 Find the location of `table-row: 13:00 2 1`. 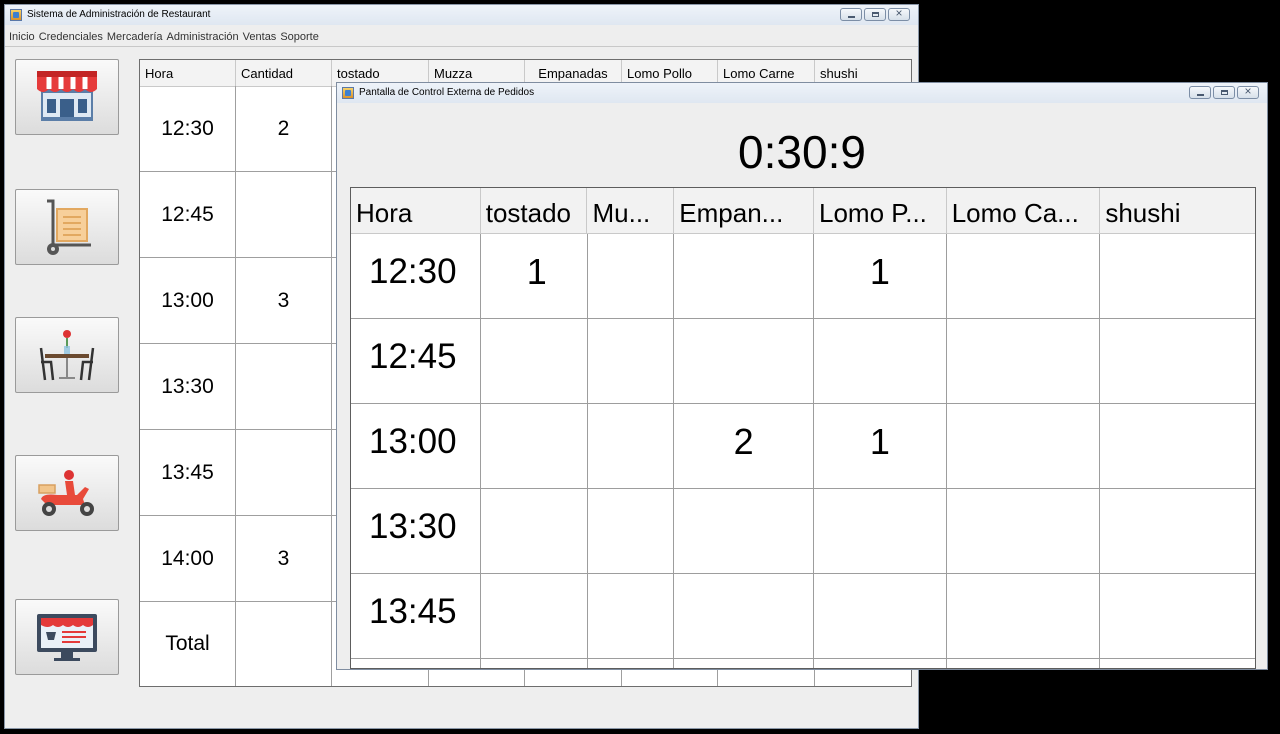

table-row: 13:00 2 1 is located at coordinates (803, 446).